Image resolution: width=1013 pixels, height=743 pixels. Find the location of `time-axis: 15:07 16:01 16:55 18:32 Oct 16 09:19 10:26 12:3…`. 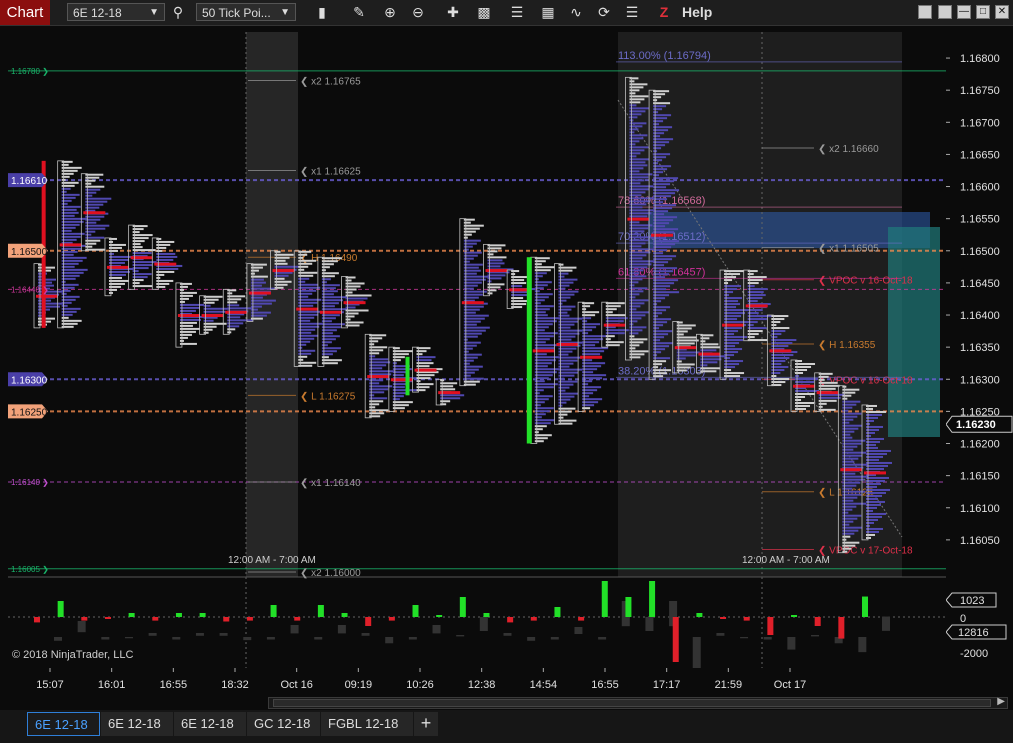

time-axis: 15:07 16:01 16:55 18:32 Oct 16 09:19 10:26 12:3… is located at coordinates (506, 682).